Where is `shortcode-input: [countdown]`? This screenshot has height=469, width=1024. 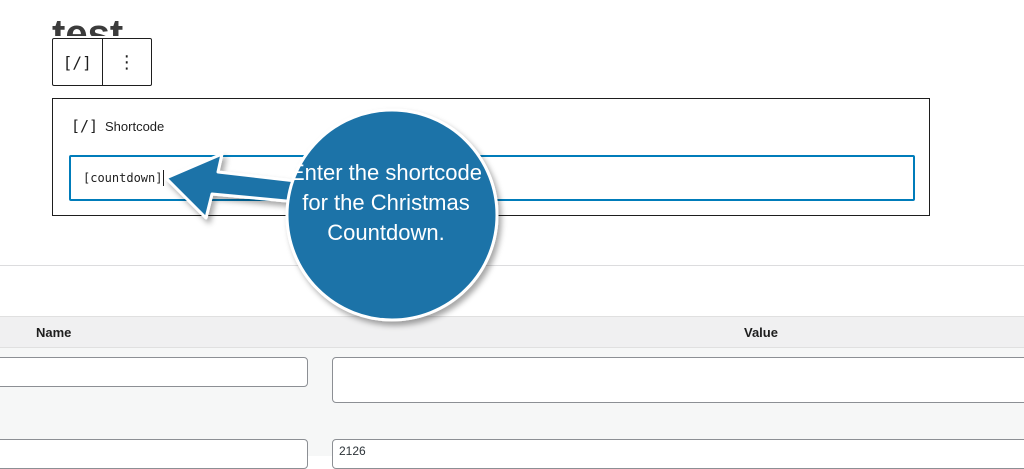 shortcode-input: [countdown] is located at coordinates (492, 178).